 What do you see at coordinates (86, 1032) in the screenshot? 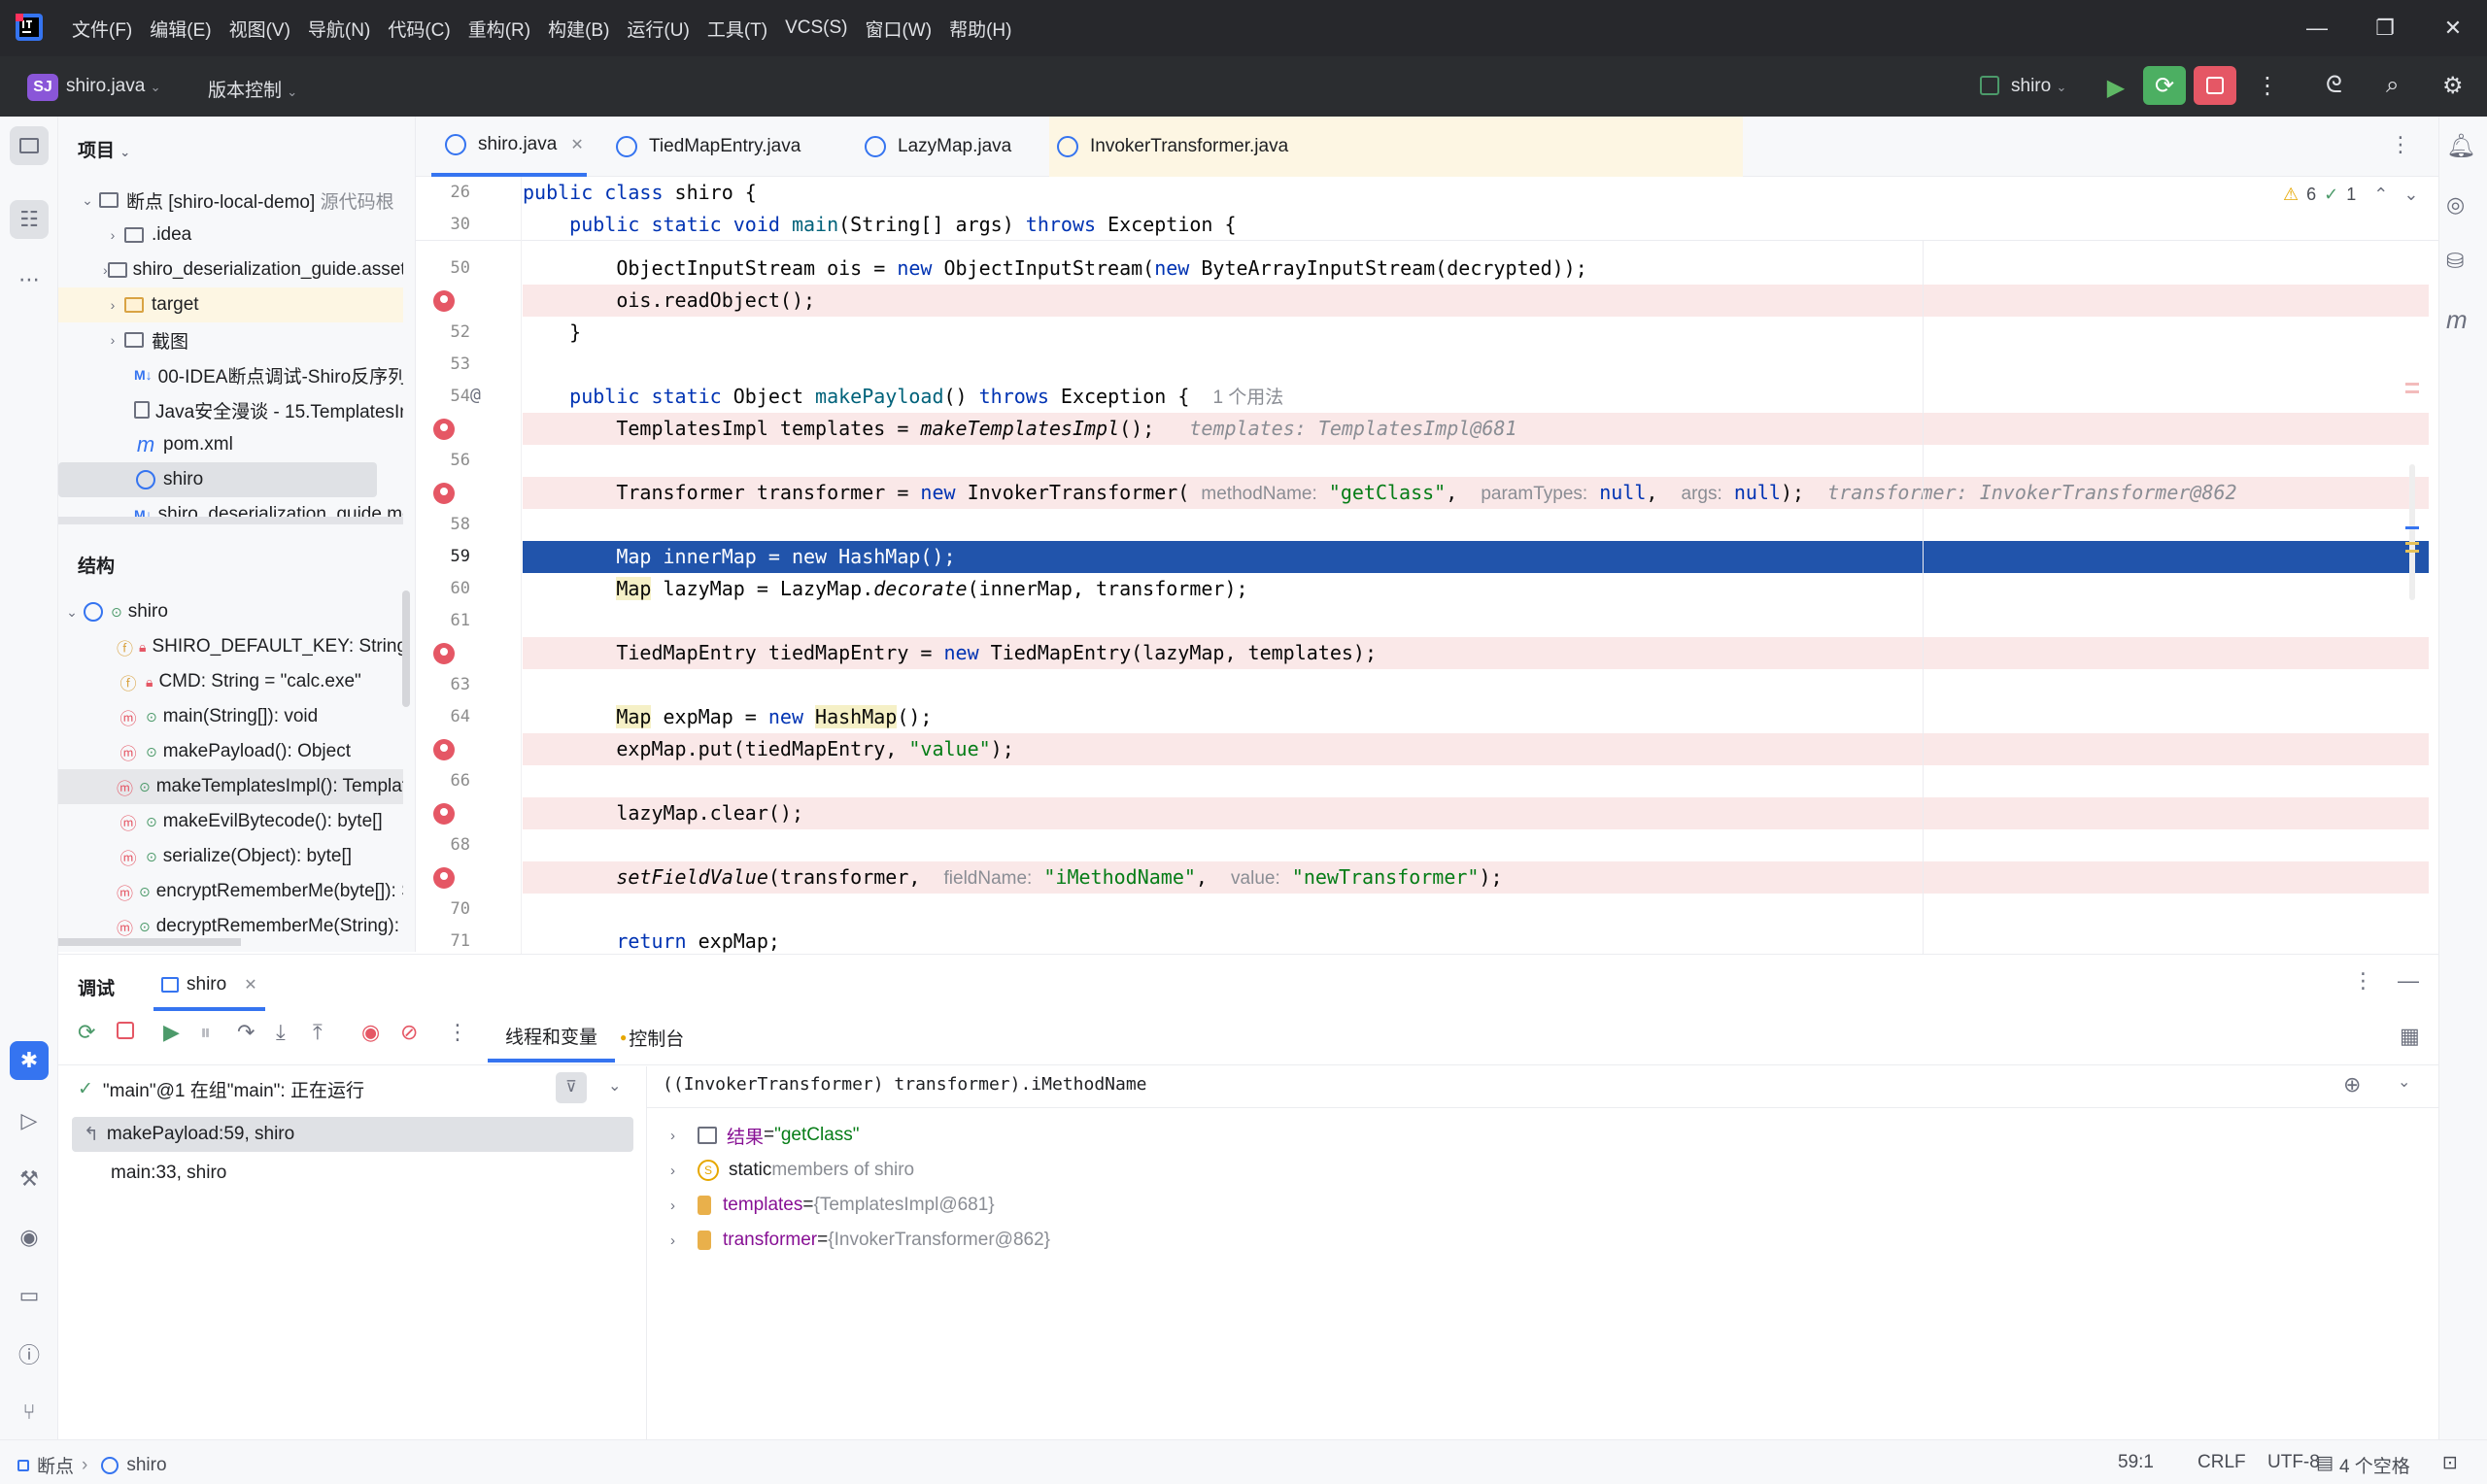
I see `rerun-icon: ⟳` at bounding box center [86, 1032].